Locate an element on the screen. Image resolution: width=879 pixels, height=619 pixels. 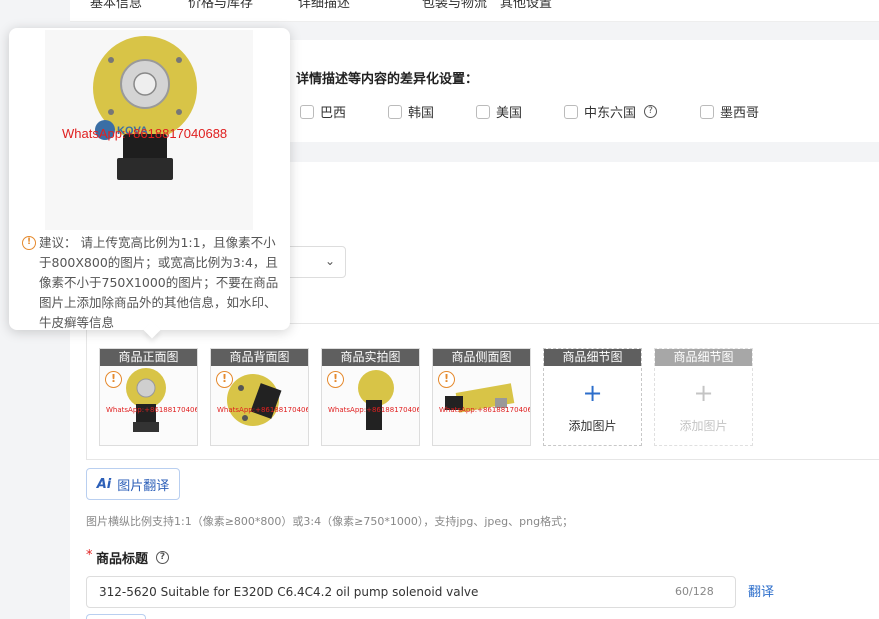
checkbox-label: 中东六国 is located at coordinates (610, 113).